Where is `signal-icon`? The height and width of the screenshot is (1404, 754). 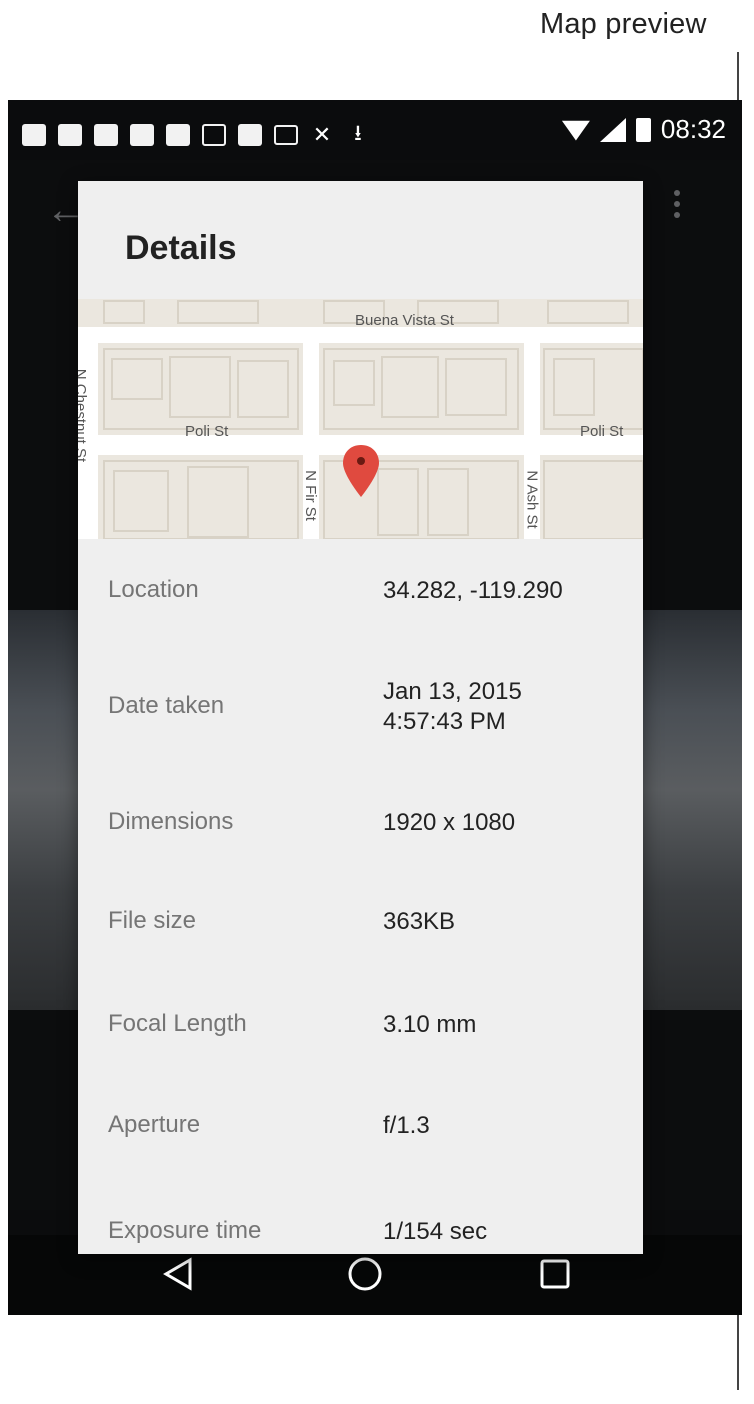
signal-icon is located at coordinates (612, 129).